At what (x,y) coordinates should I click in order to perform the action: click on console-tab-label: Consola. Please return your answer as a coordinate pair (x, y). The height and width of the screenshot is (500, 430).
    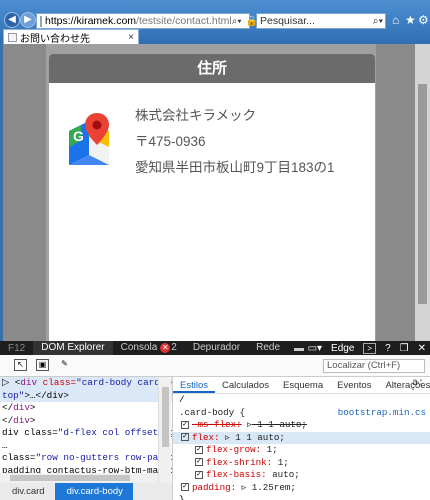
    Looking at the image, I should click on (139, 347).